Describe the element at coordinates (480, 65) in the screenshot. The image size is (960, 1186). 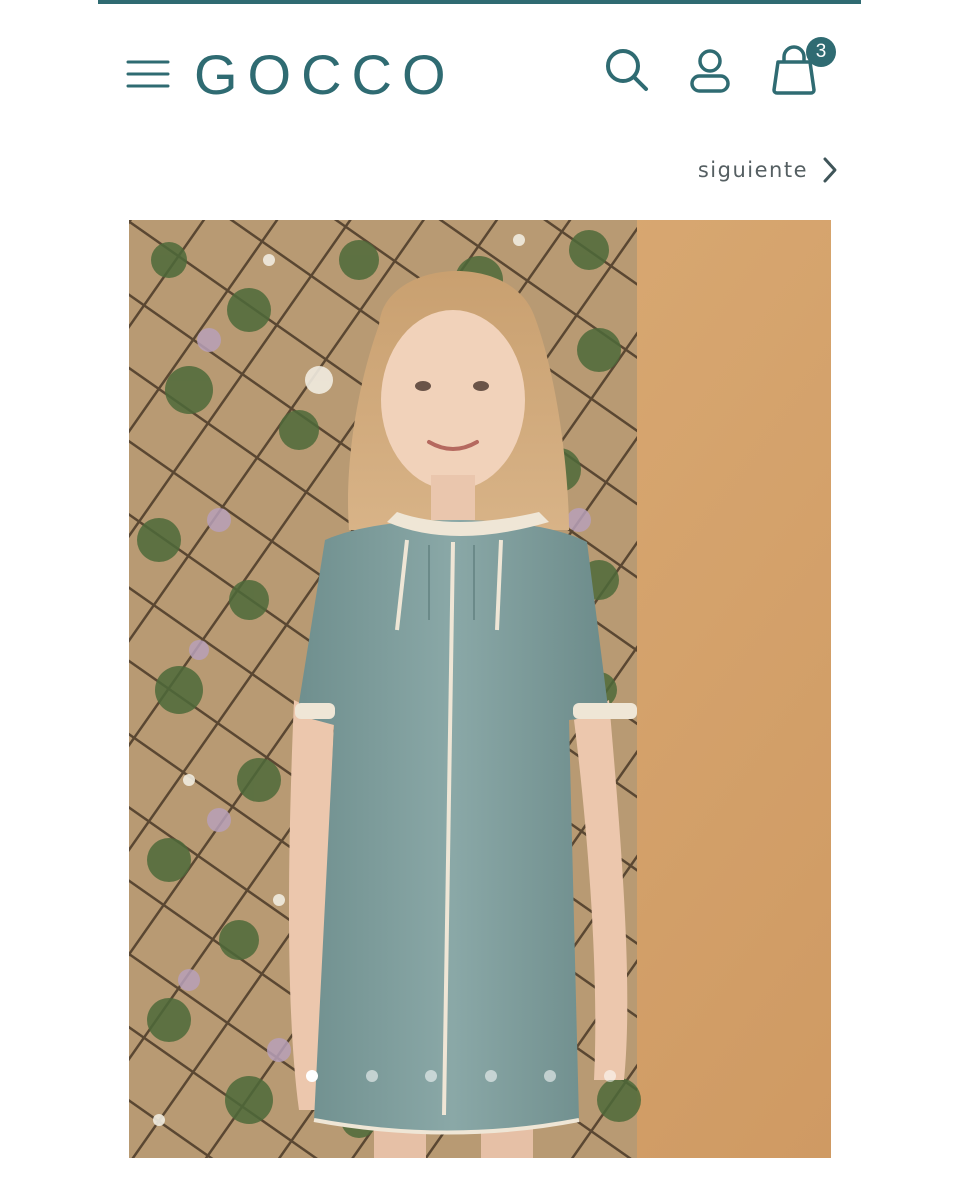
I see `site-header: GOCCO 3` at that location.